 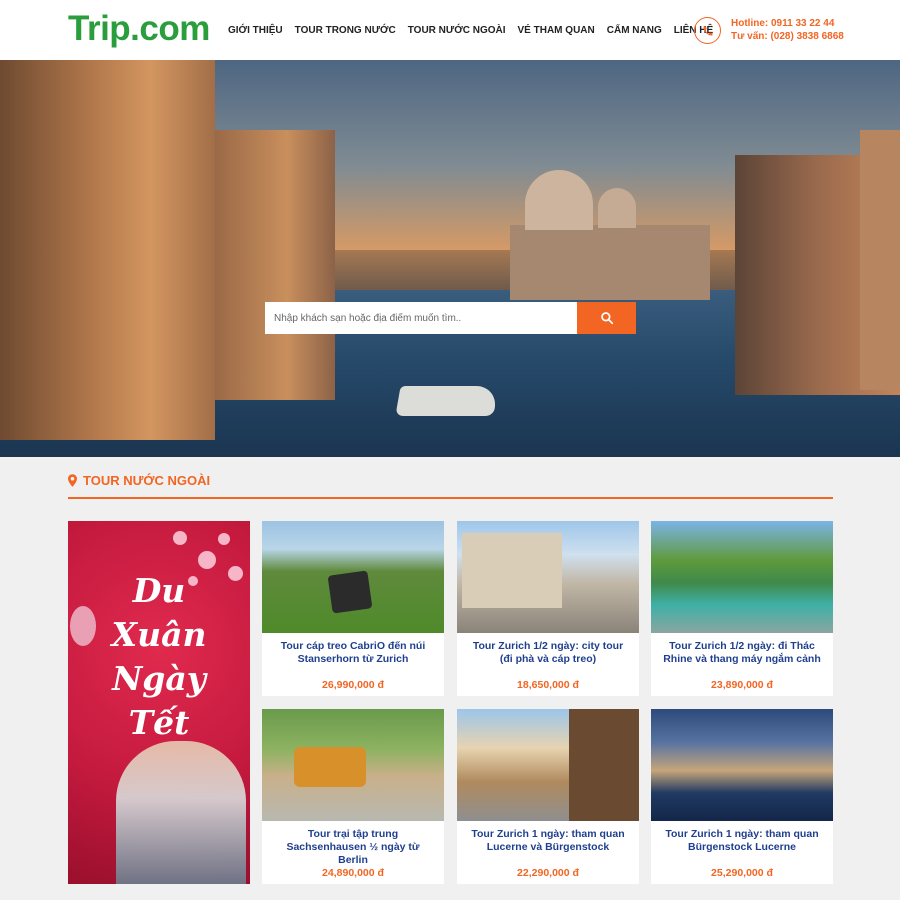 I want to click on nav-item-tickets: VÉ THAM QUAN, so click(x=556, y=30).